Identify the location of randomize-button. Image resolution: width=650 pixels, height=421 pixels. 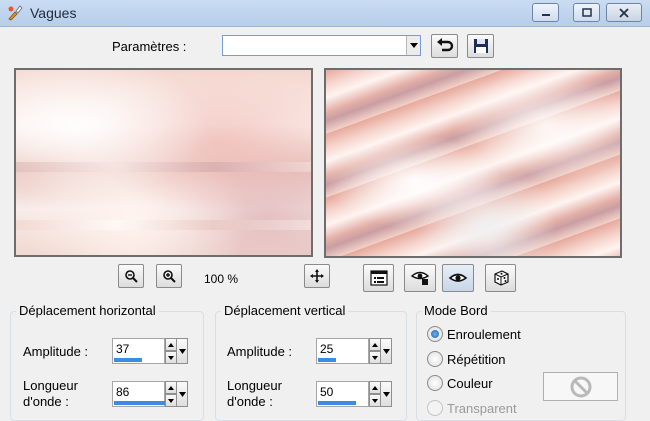
(500, 278).